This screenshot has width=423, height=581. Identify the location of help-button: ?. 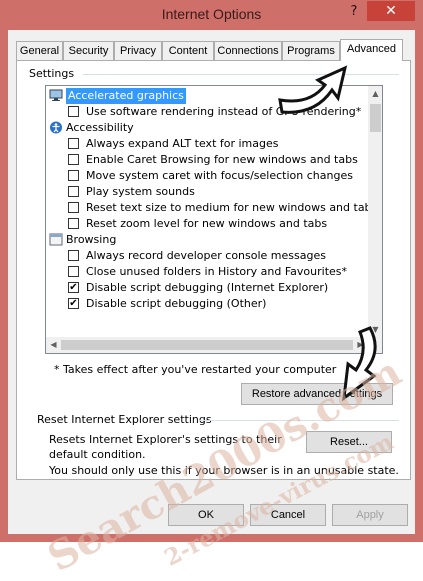
(354, 12).